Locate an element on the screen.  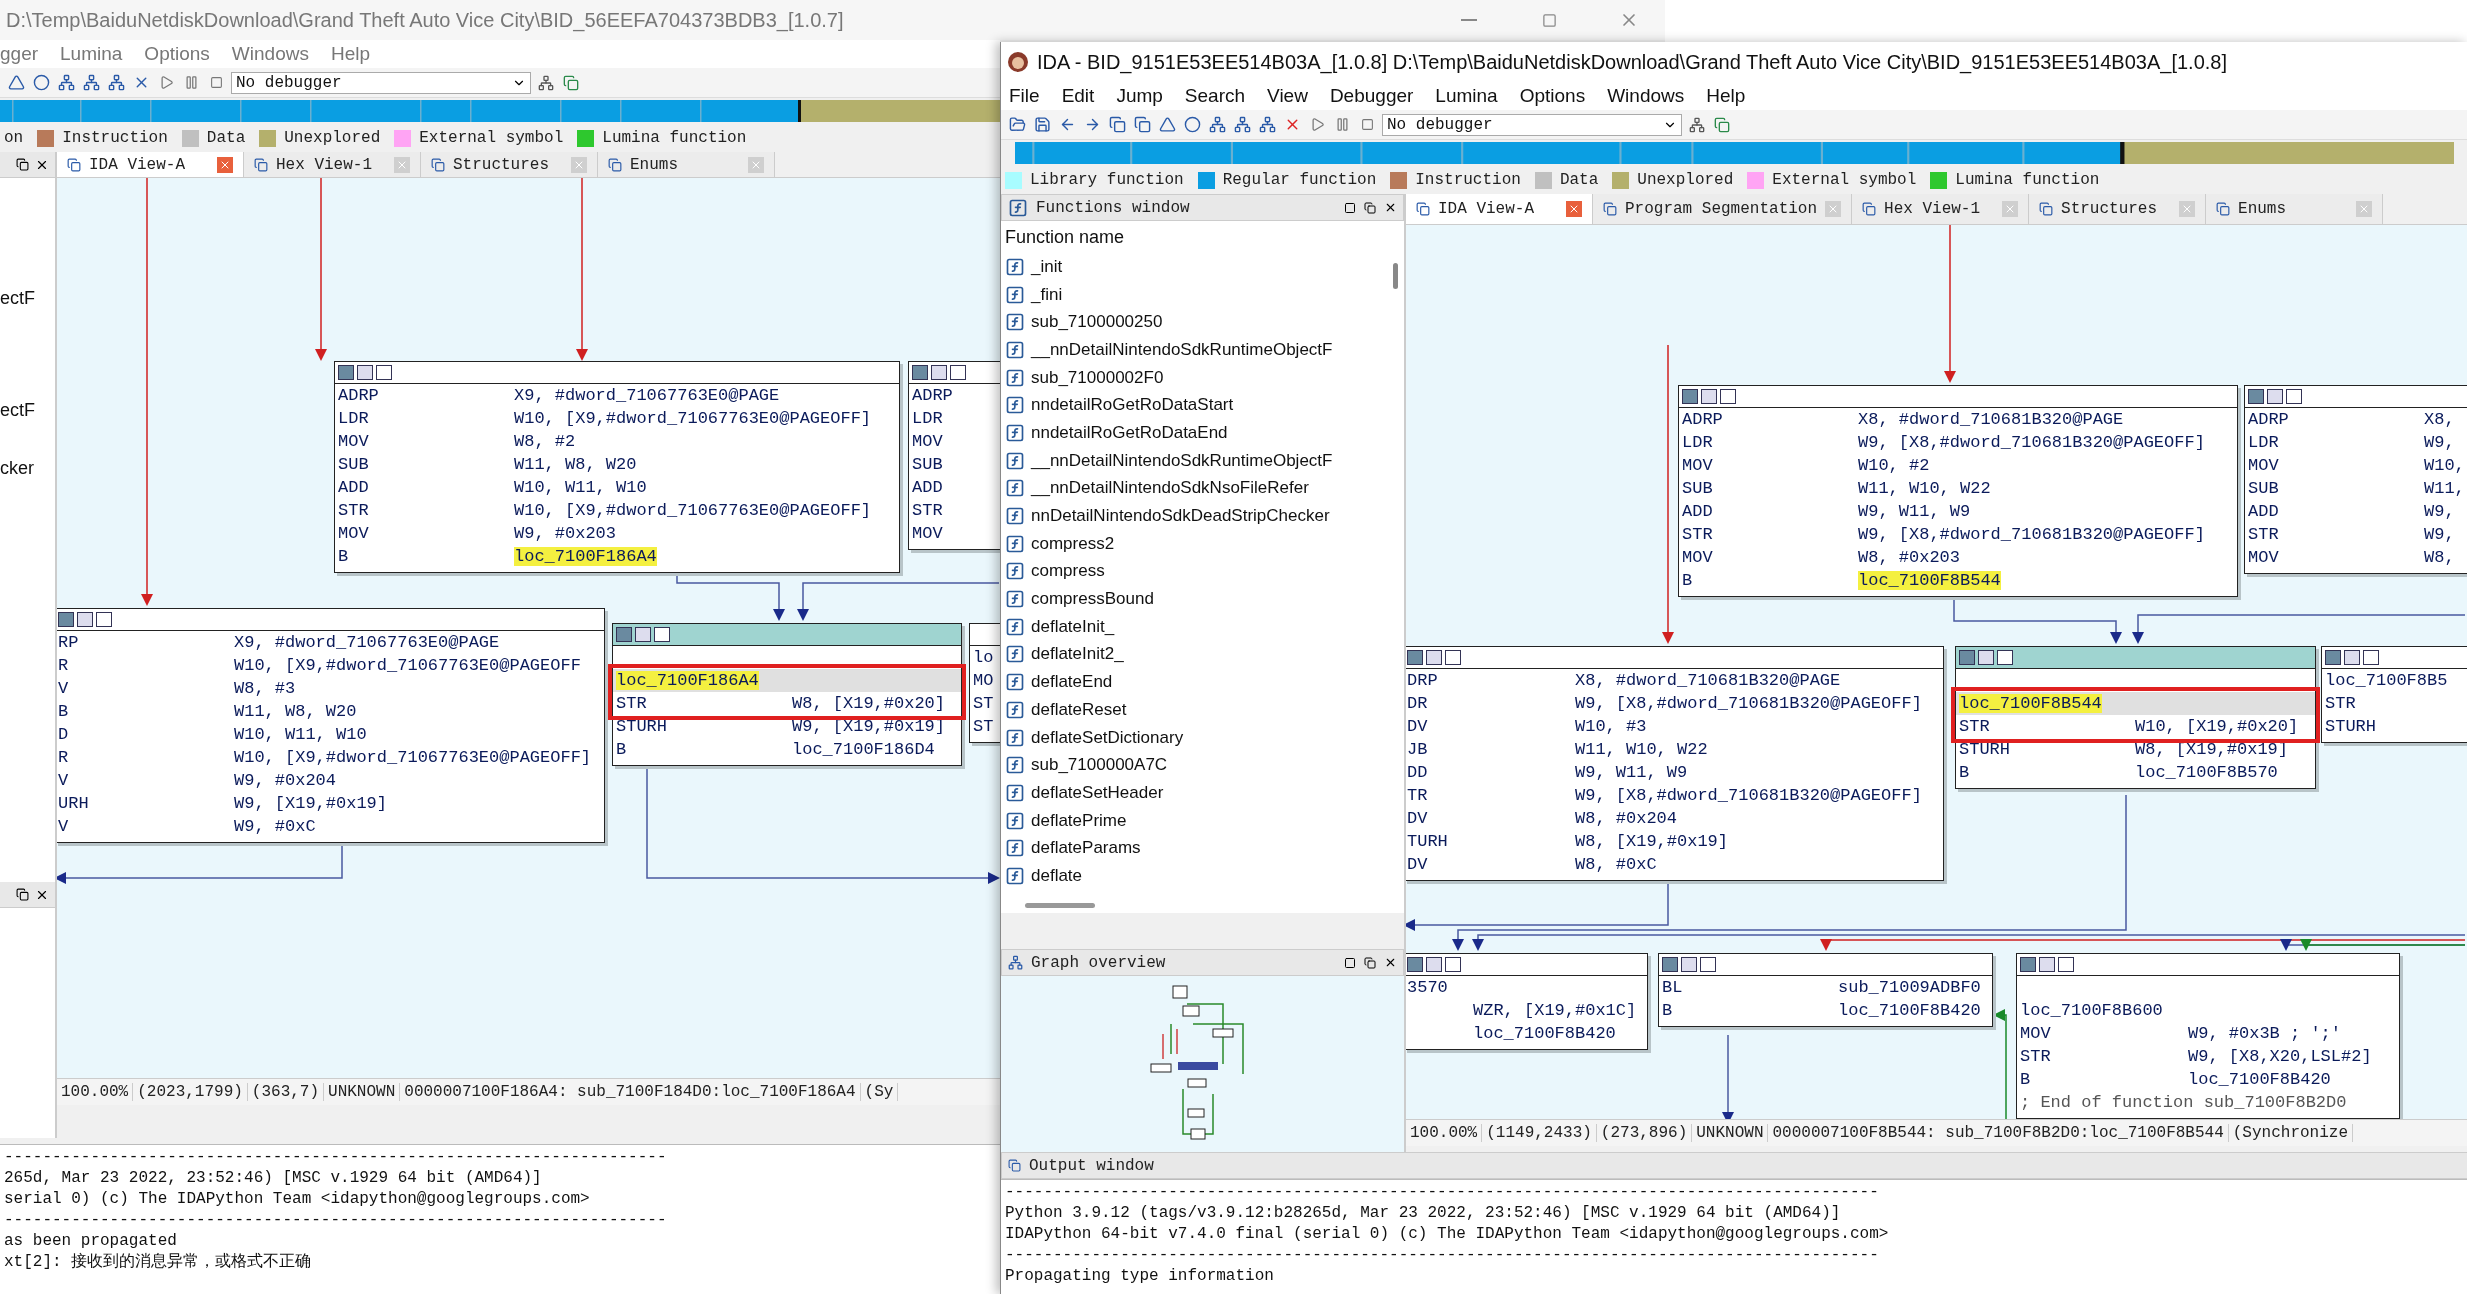
menu-item: Search is located at coordinates (1215, 96).